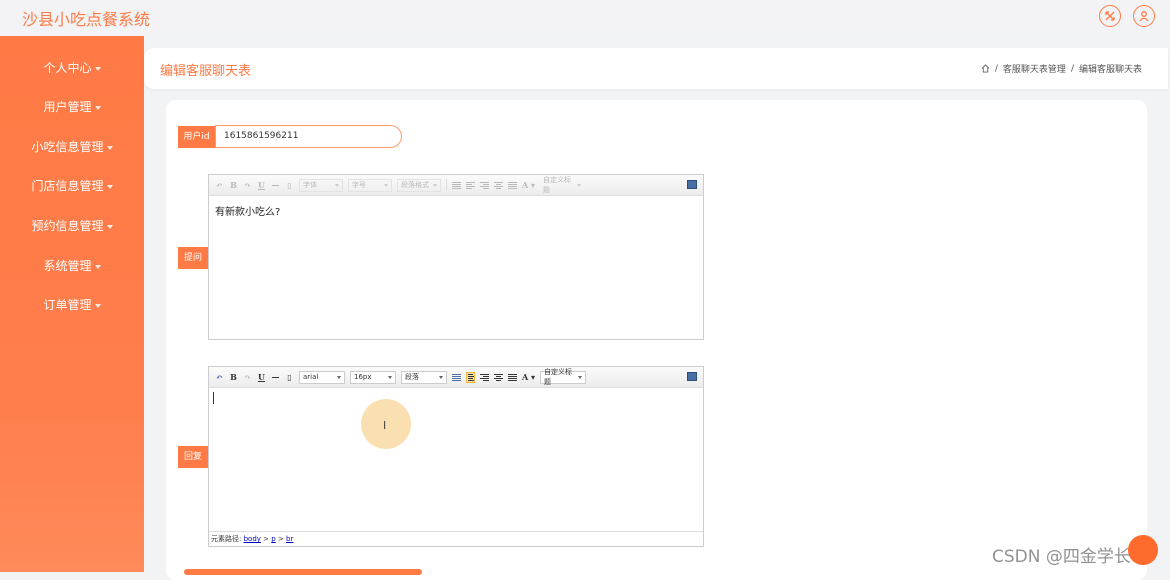 The width and height of the screenshot is (1170, 580). Describe the element at coordinates (1110, 70) in the screenshot. I see `breadcrumb-item-edit-chat: 编辑客服聊天表` at that location.